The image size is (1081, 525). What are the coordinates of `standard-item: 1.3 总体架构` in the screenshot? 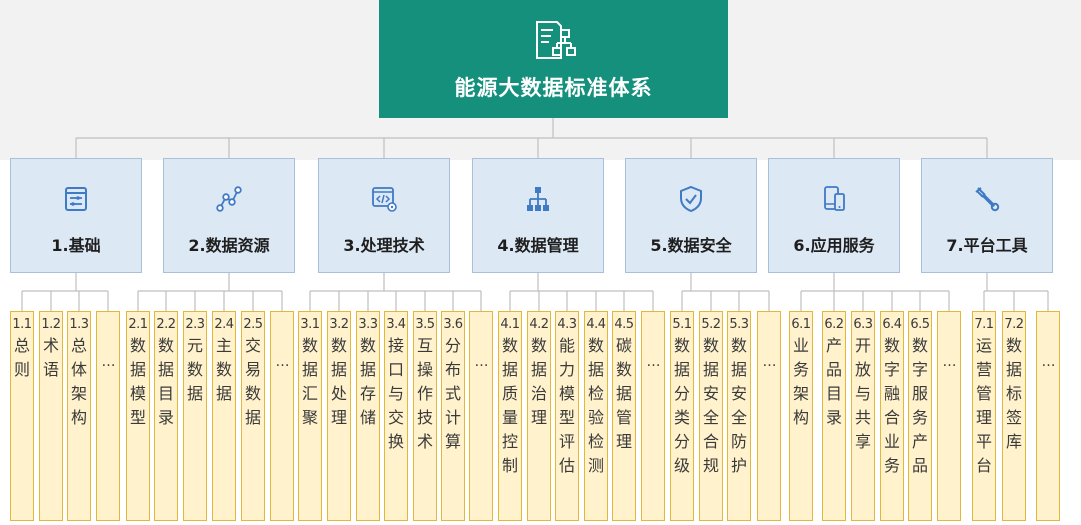 It's located at (79, 416).